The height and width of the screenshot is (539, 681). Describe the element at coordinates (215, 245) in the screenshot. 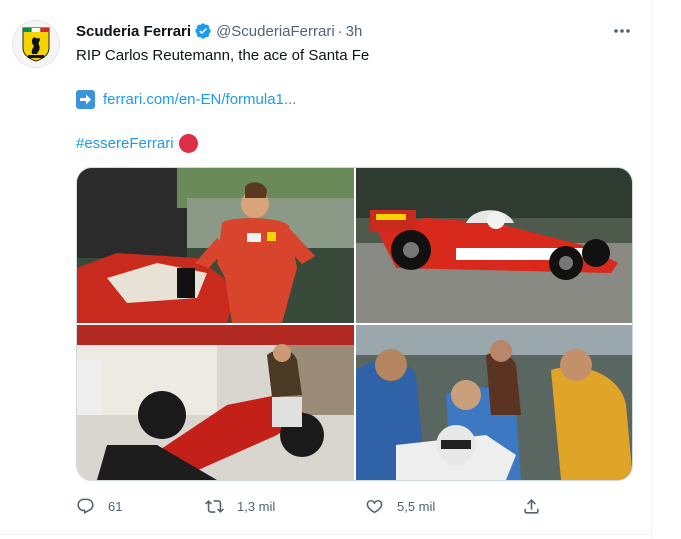

I see `photo-driver-seated-on-car` at that location.